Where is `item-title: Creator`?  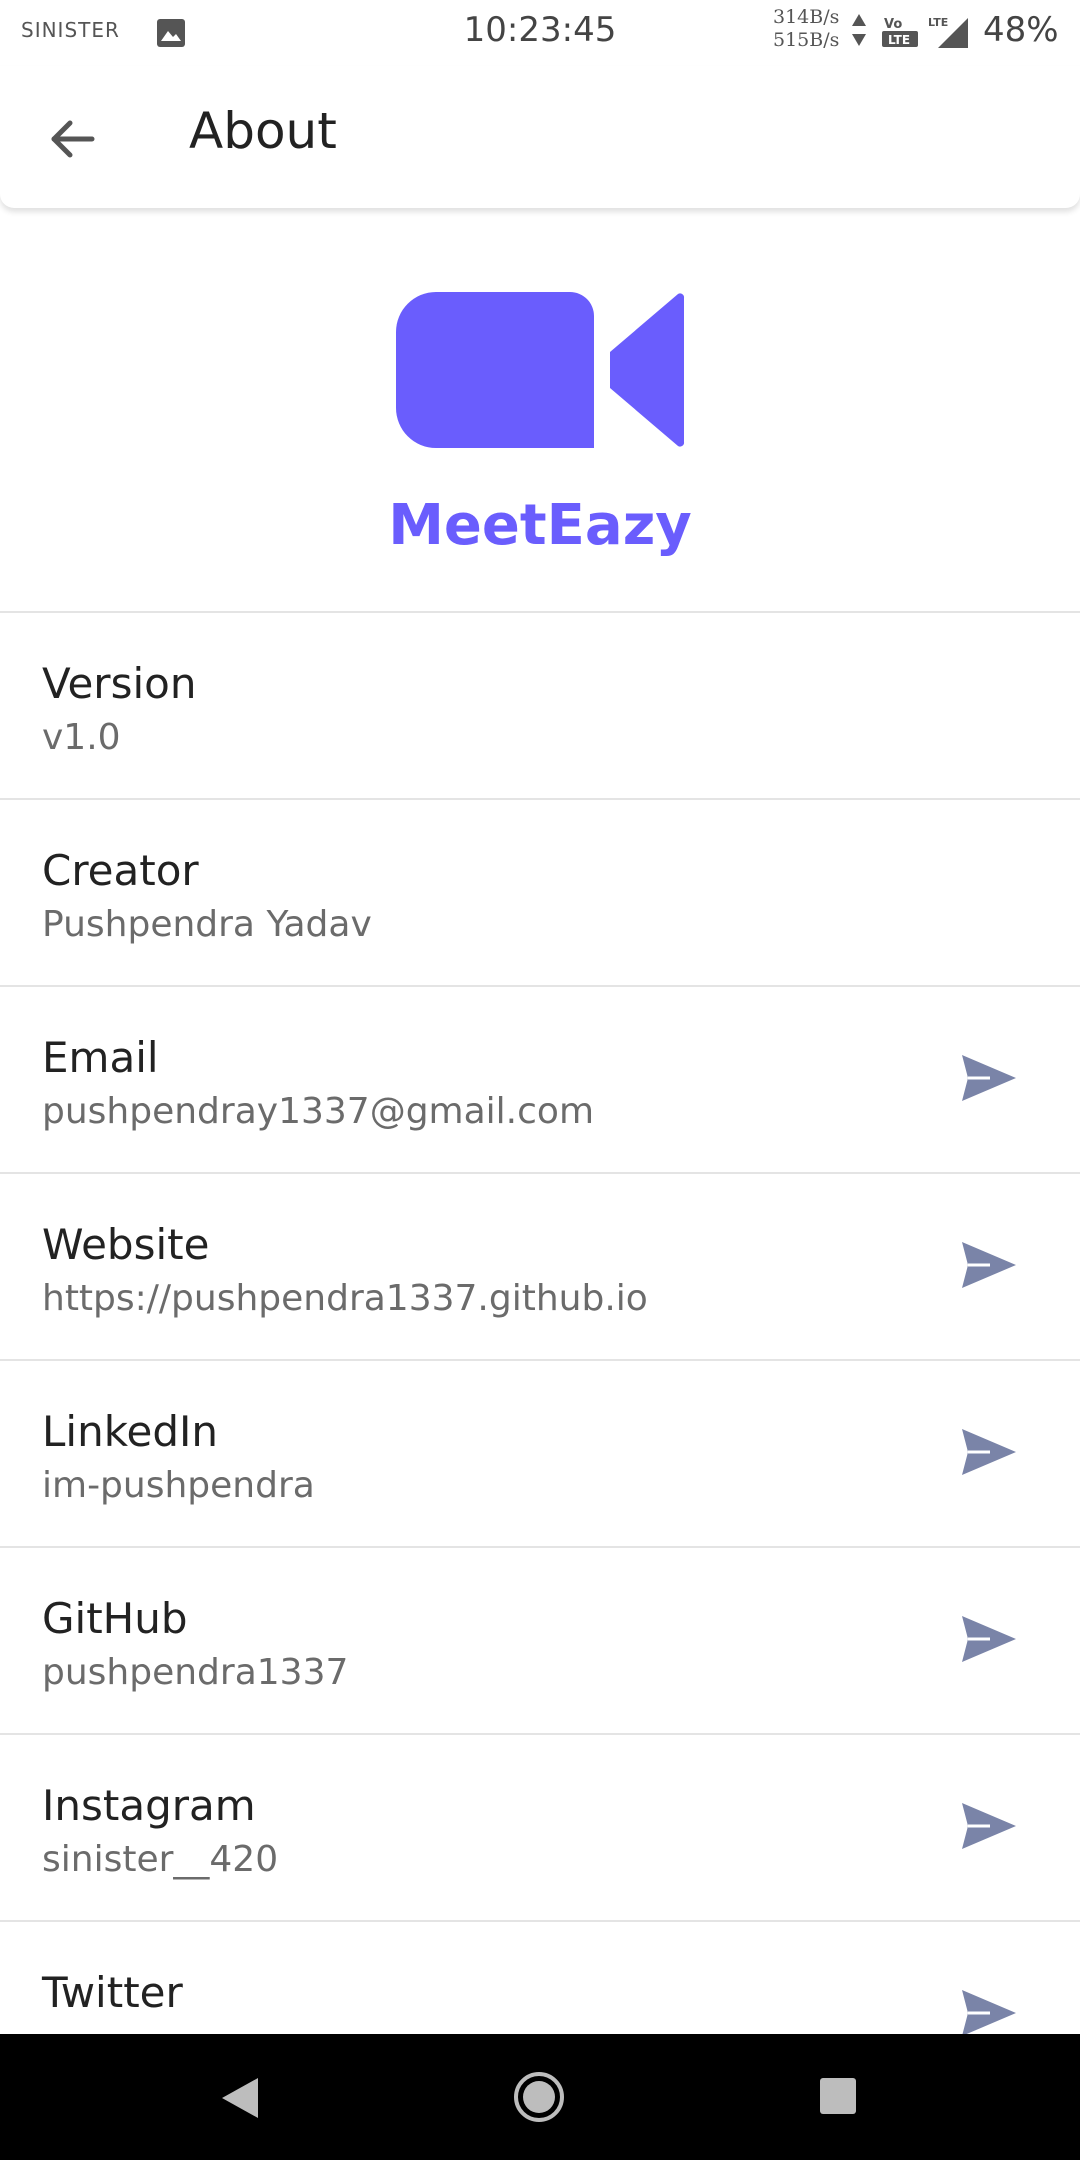 item-title: Creator is located at coordinates (120, 870).